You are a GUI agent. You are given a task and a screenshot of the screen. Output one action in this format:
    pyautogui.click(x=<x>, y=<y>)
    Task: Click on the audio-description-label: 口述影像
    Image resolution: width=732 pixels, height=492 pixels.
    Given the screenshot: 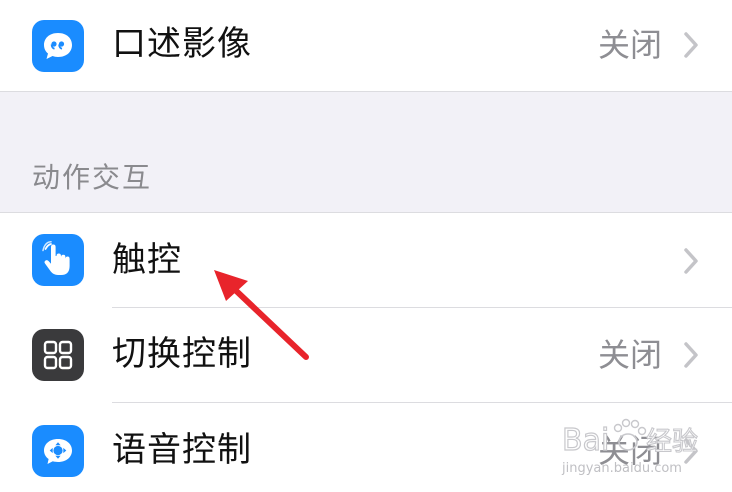 What is the action you would take?
    pyautogui.click(x=182, y=44)
    